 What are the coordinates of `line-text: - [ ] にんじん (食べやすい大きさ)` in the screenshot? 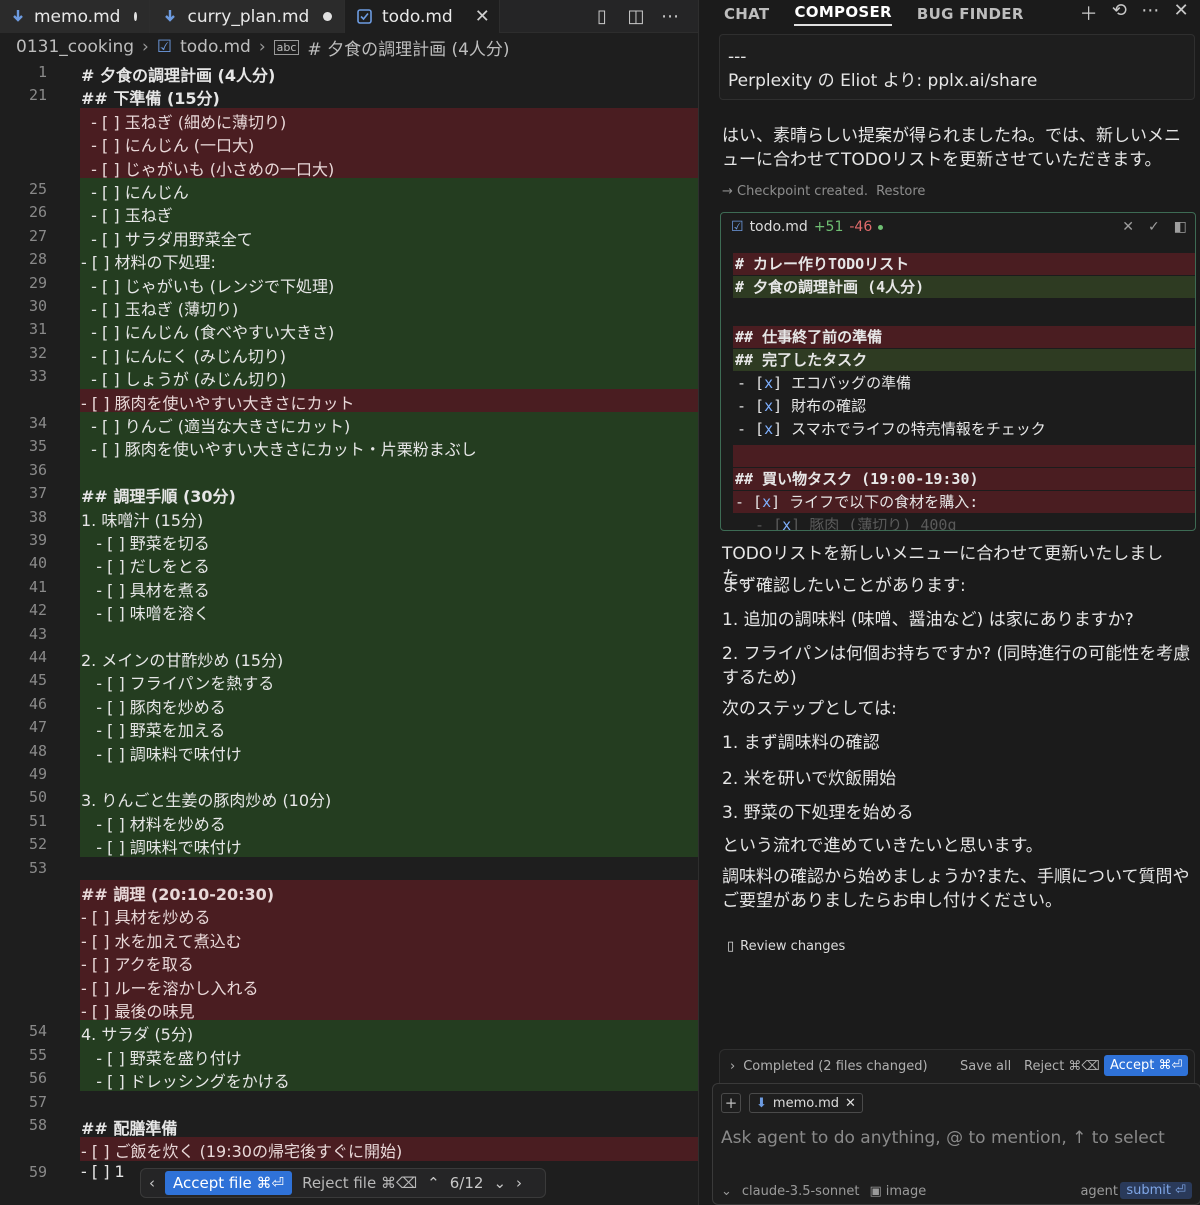 It's located at (208, 333).